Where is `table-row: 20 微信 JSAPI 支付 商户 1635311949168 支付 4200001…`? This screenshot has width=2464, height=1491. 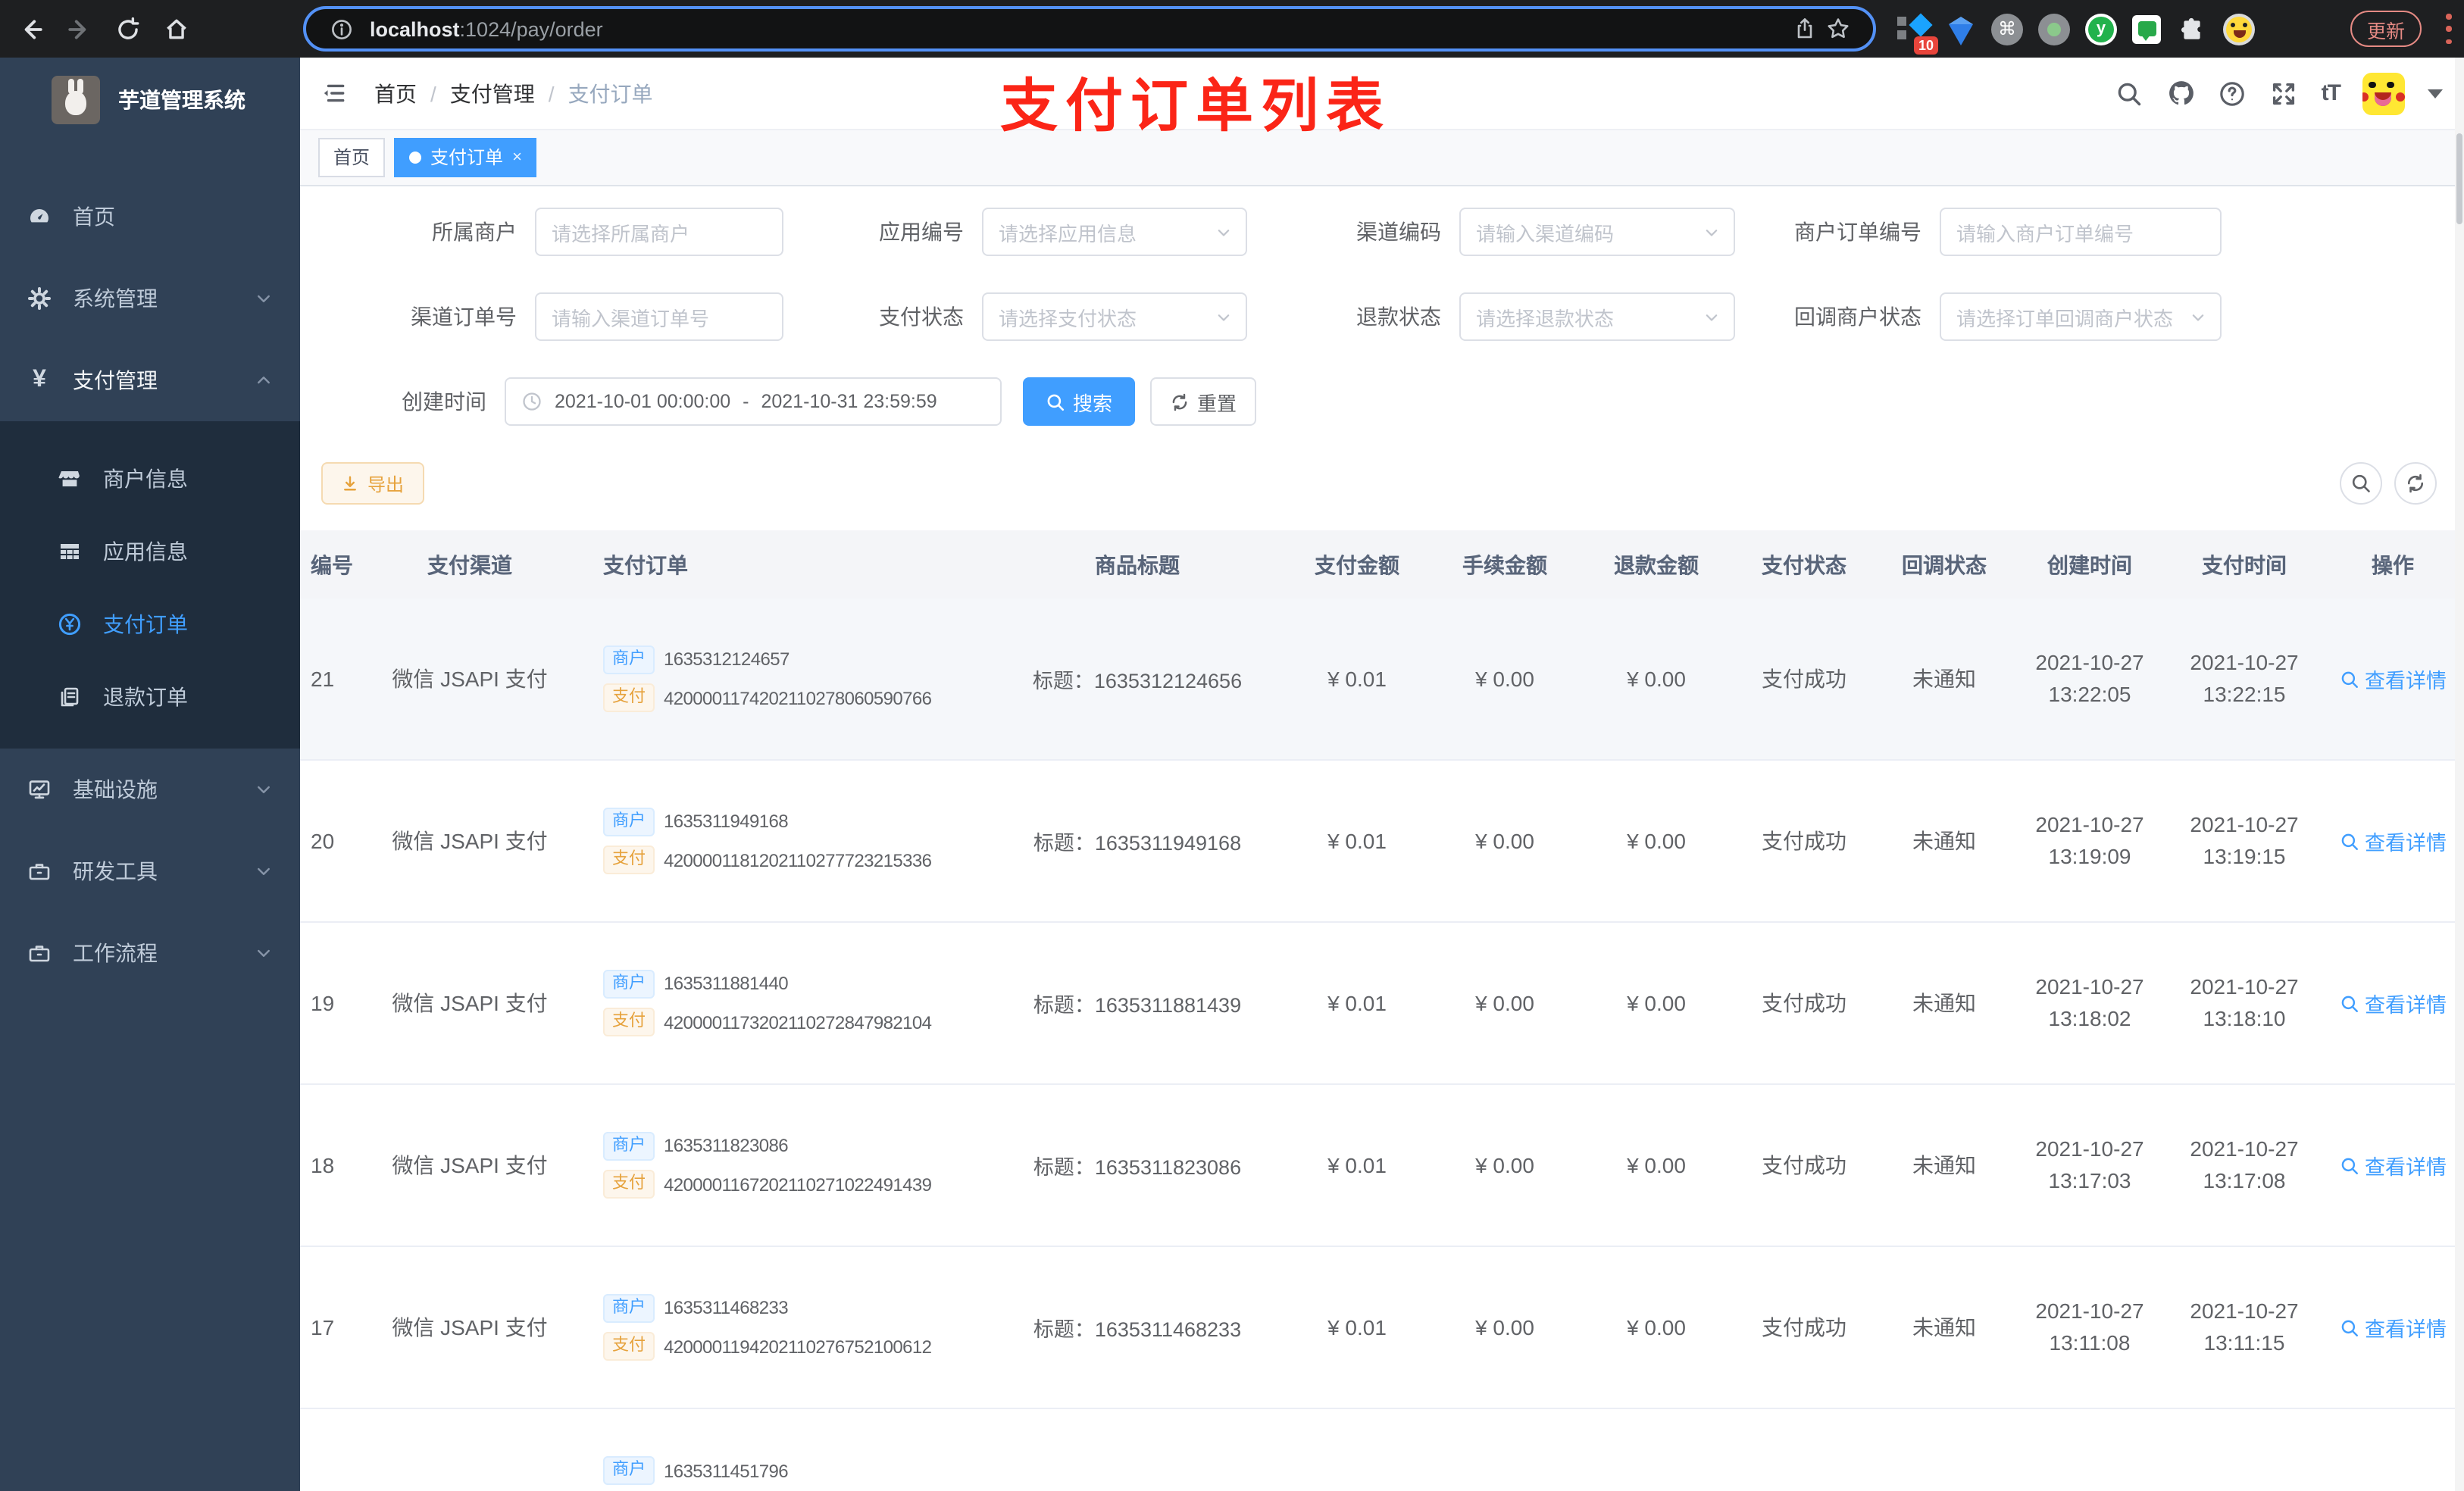 table-row: 20 微信 JSAPI 支付 商户 1635311949168 支付 4200001… is located at coordinates (1382, 842).